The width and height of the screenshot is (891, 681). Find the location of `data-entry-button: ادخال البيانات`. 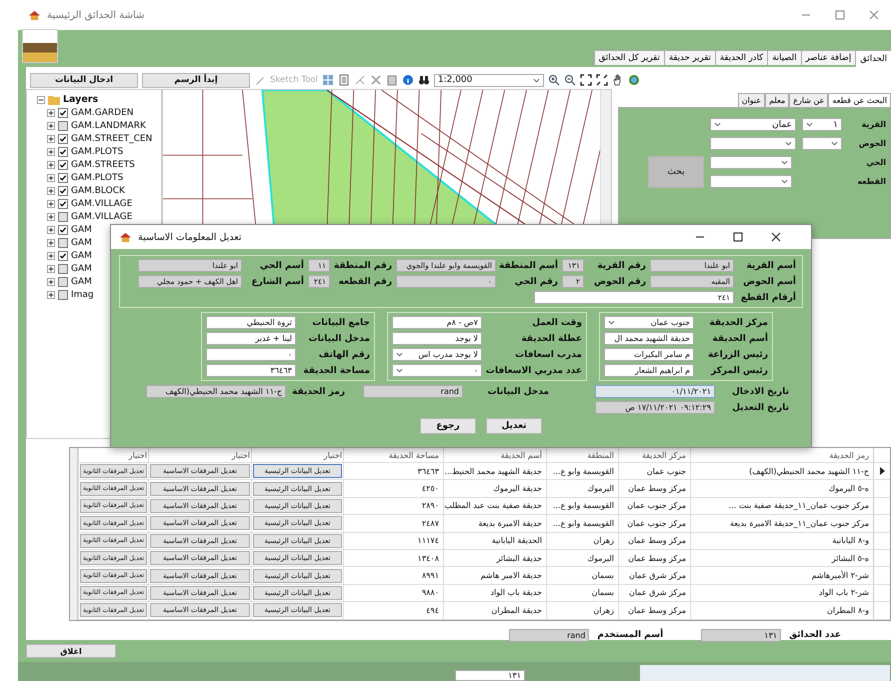

data-entry-button: ادخال البيانات is located at coordinates (84, 80).